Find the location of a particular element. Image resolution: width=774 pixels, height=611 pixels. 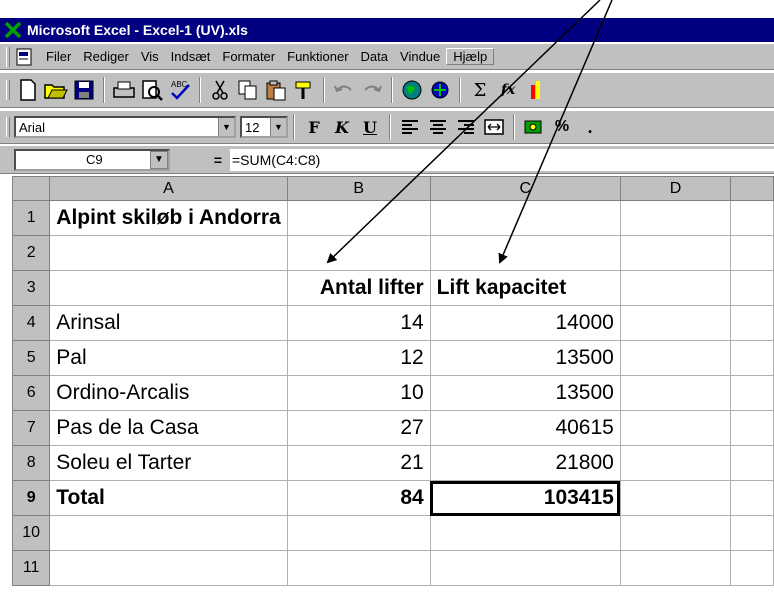

format-painter-icon is located at coordinates (304, 90).